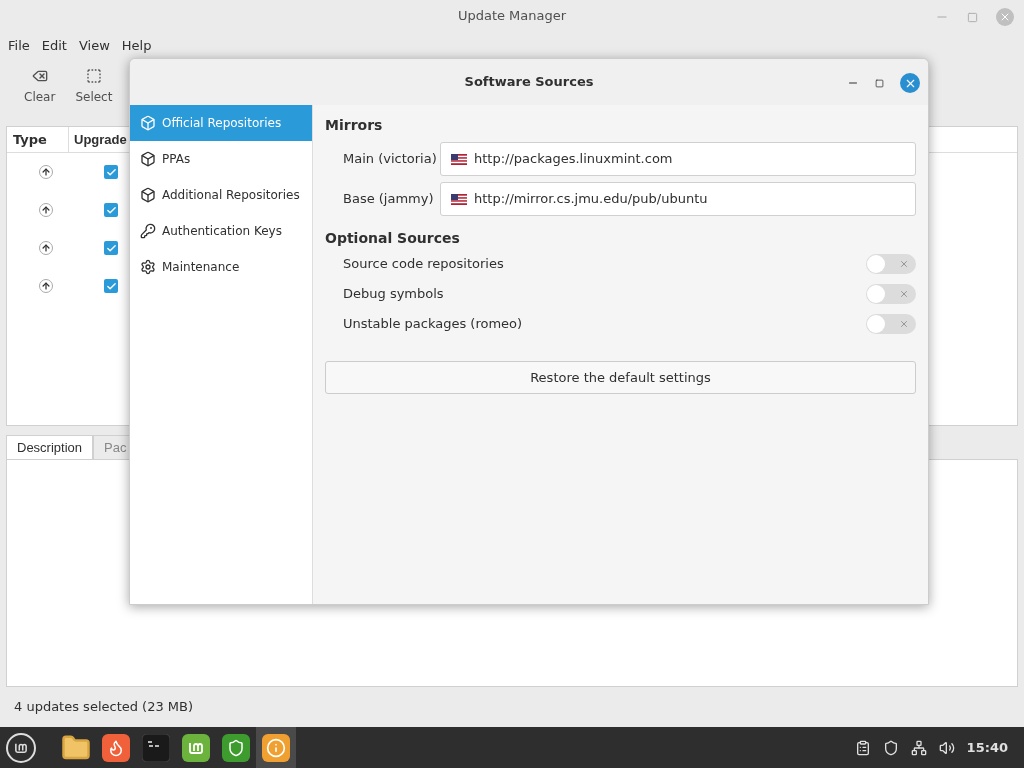 The image size is (1024, 768). I want to click on field-label: Main (victoria), so click(390, 159).